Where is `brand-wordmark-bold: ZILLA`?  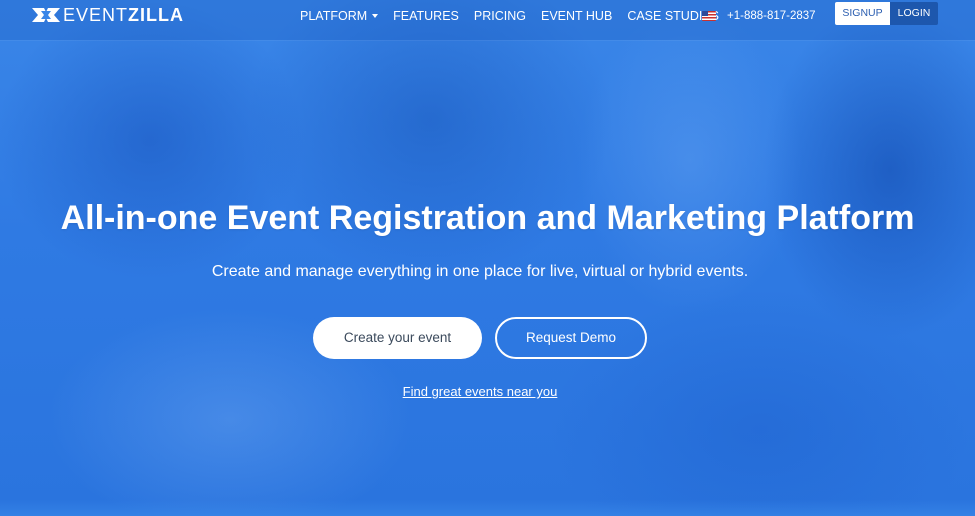
brand-wordmark-bold: ZILLA is located at coordinates (156, 15).